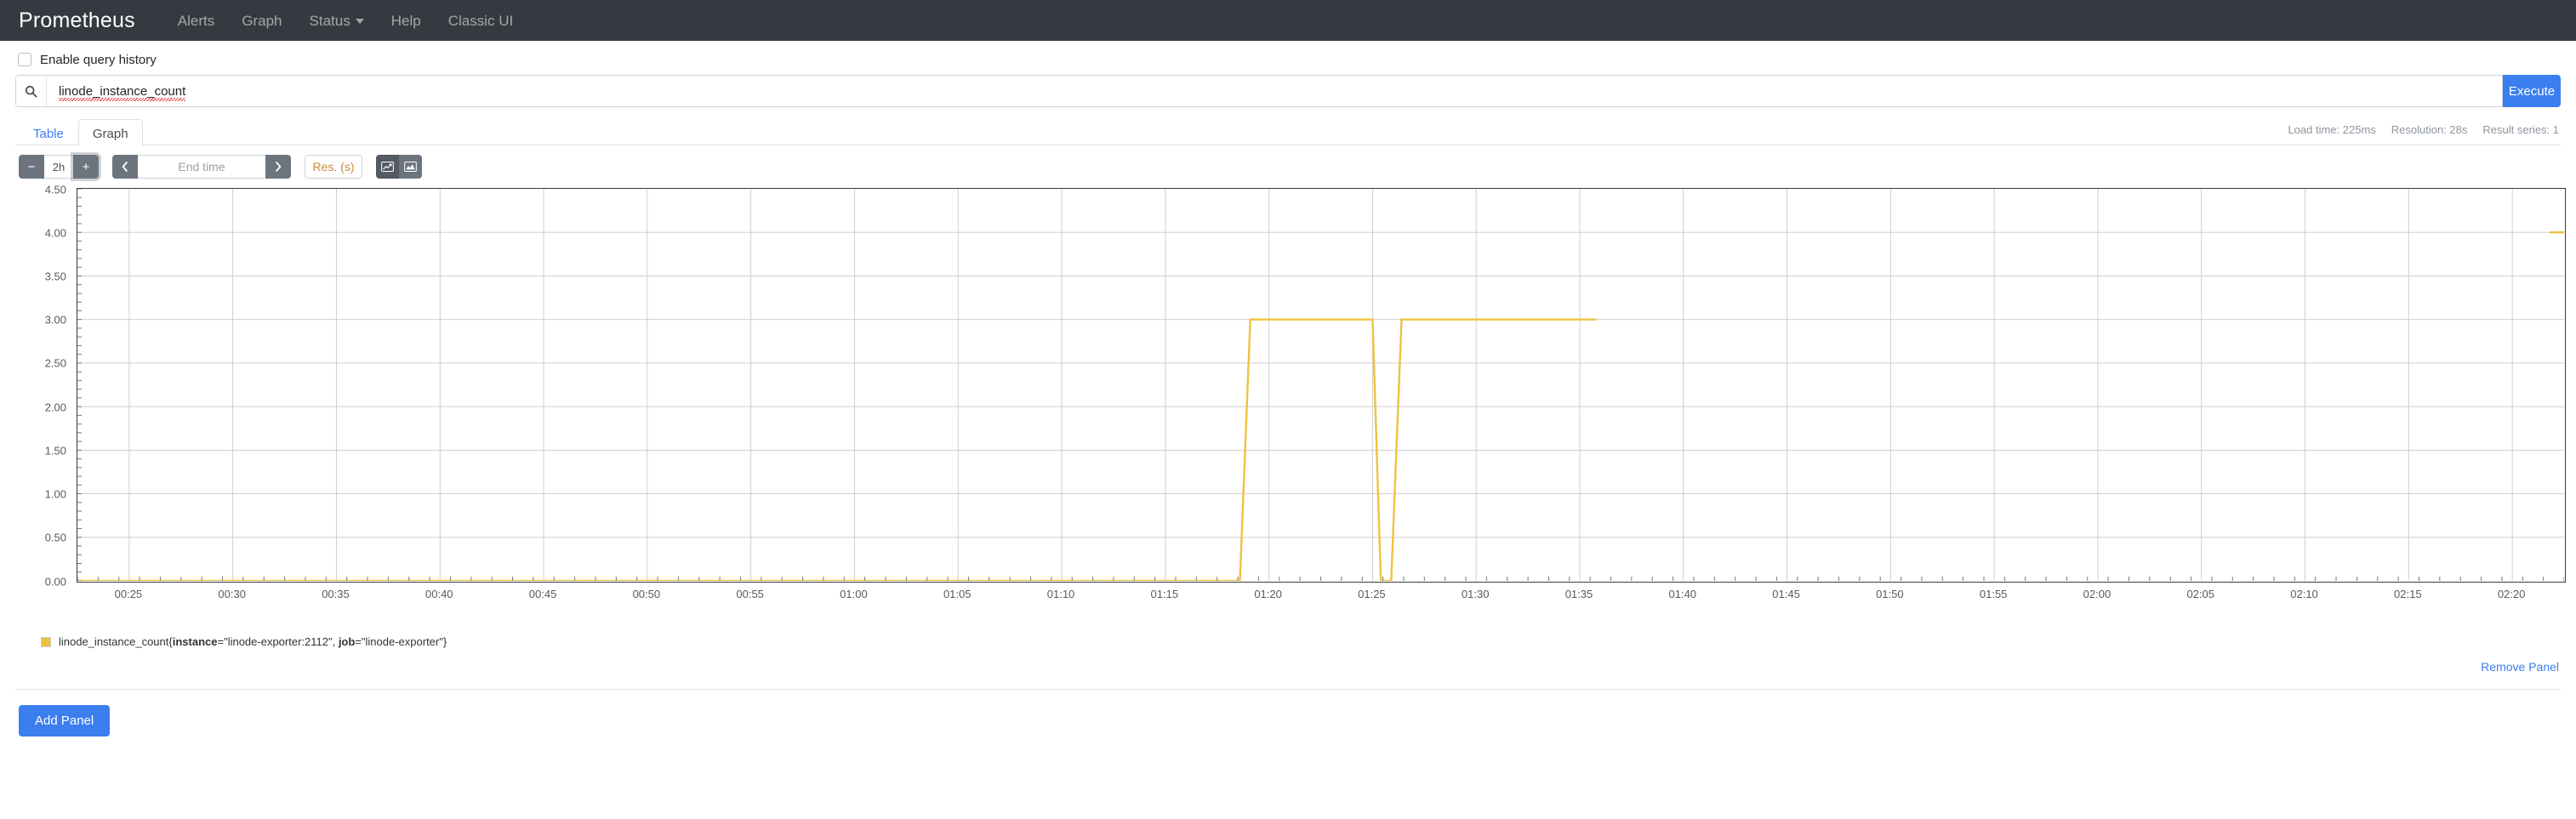  I want to click on enable-query-history-checkbox, so click(24, 59).